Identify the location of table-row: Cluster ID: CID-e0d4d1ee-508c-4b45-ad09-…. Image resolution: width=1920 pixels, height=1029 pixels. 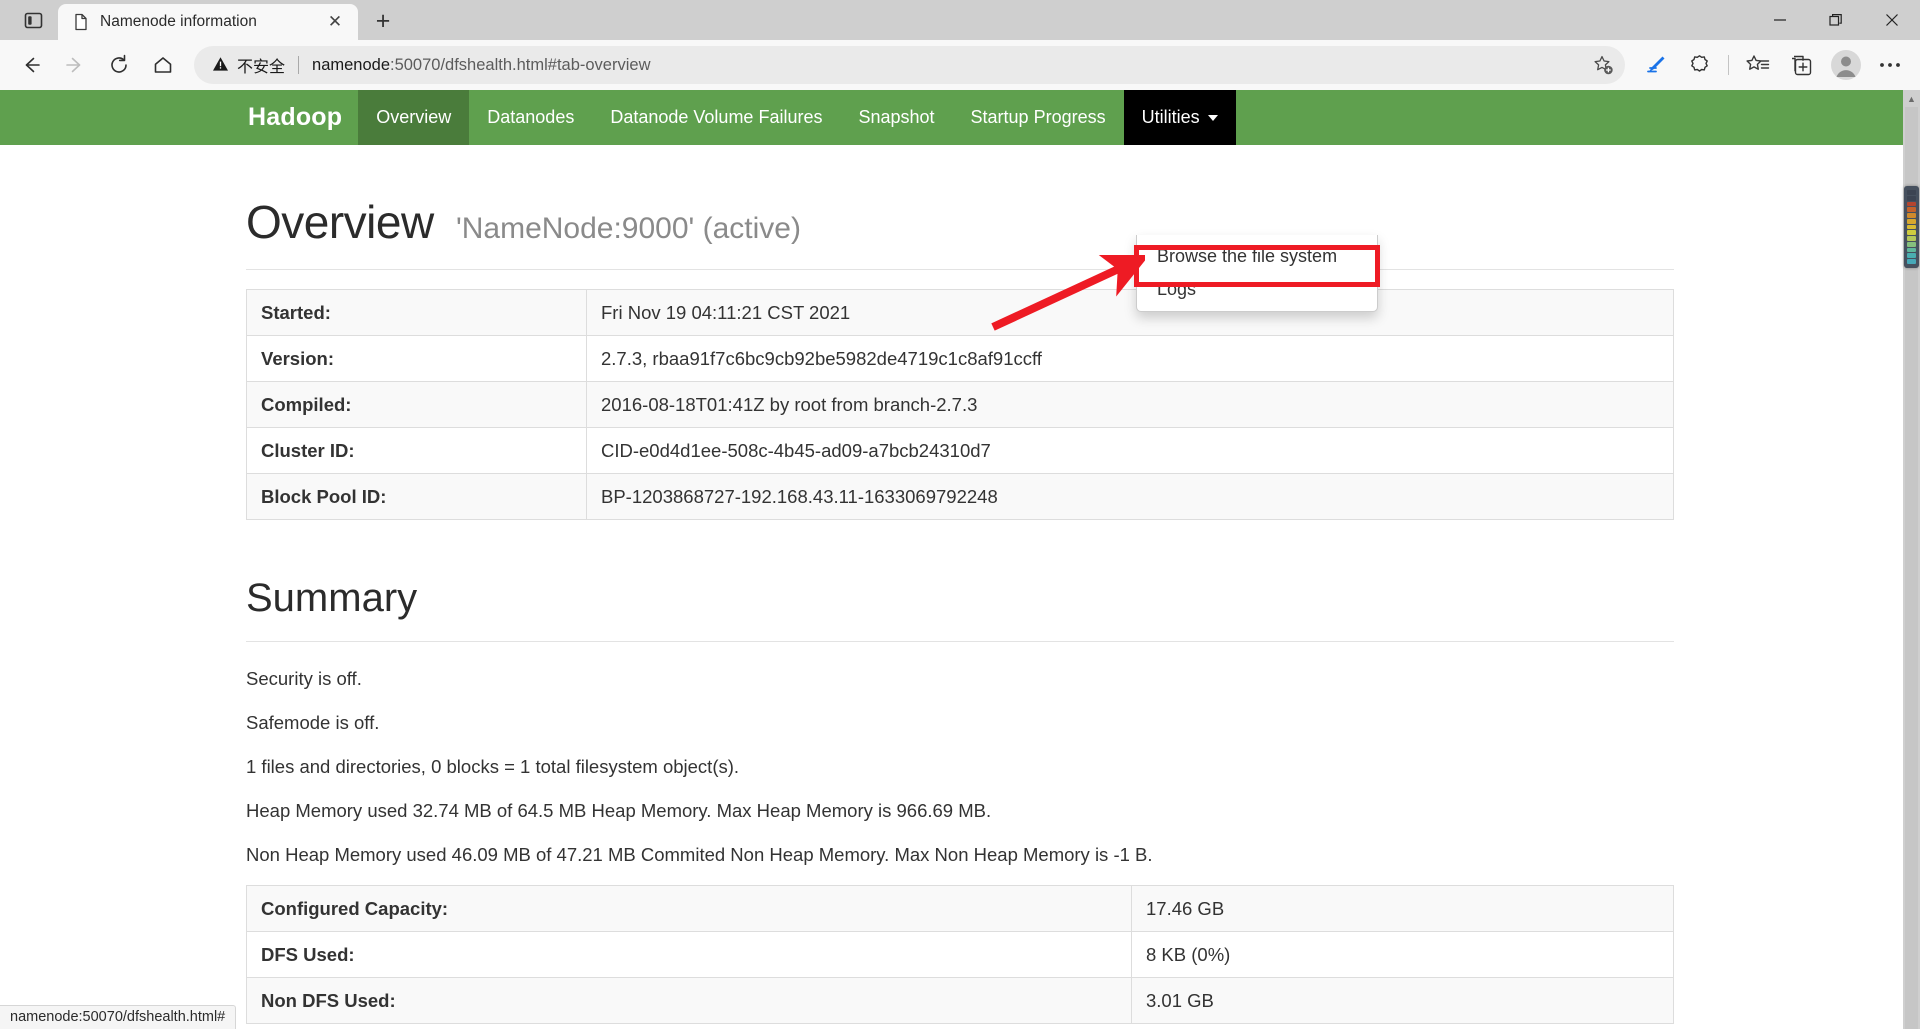
(960, 450).